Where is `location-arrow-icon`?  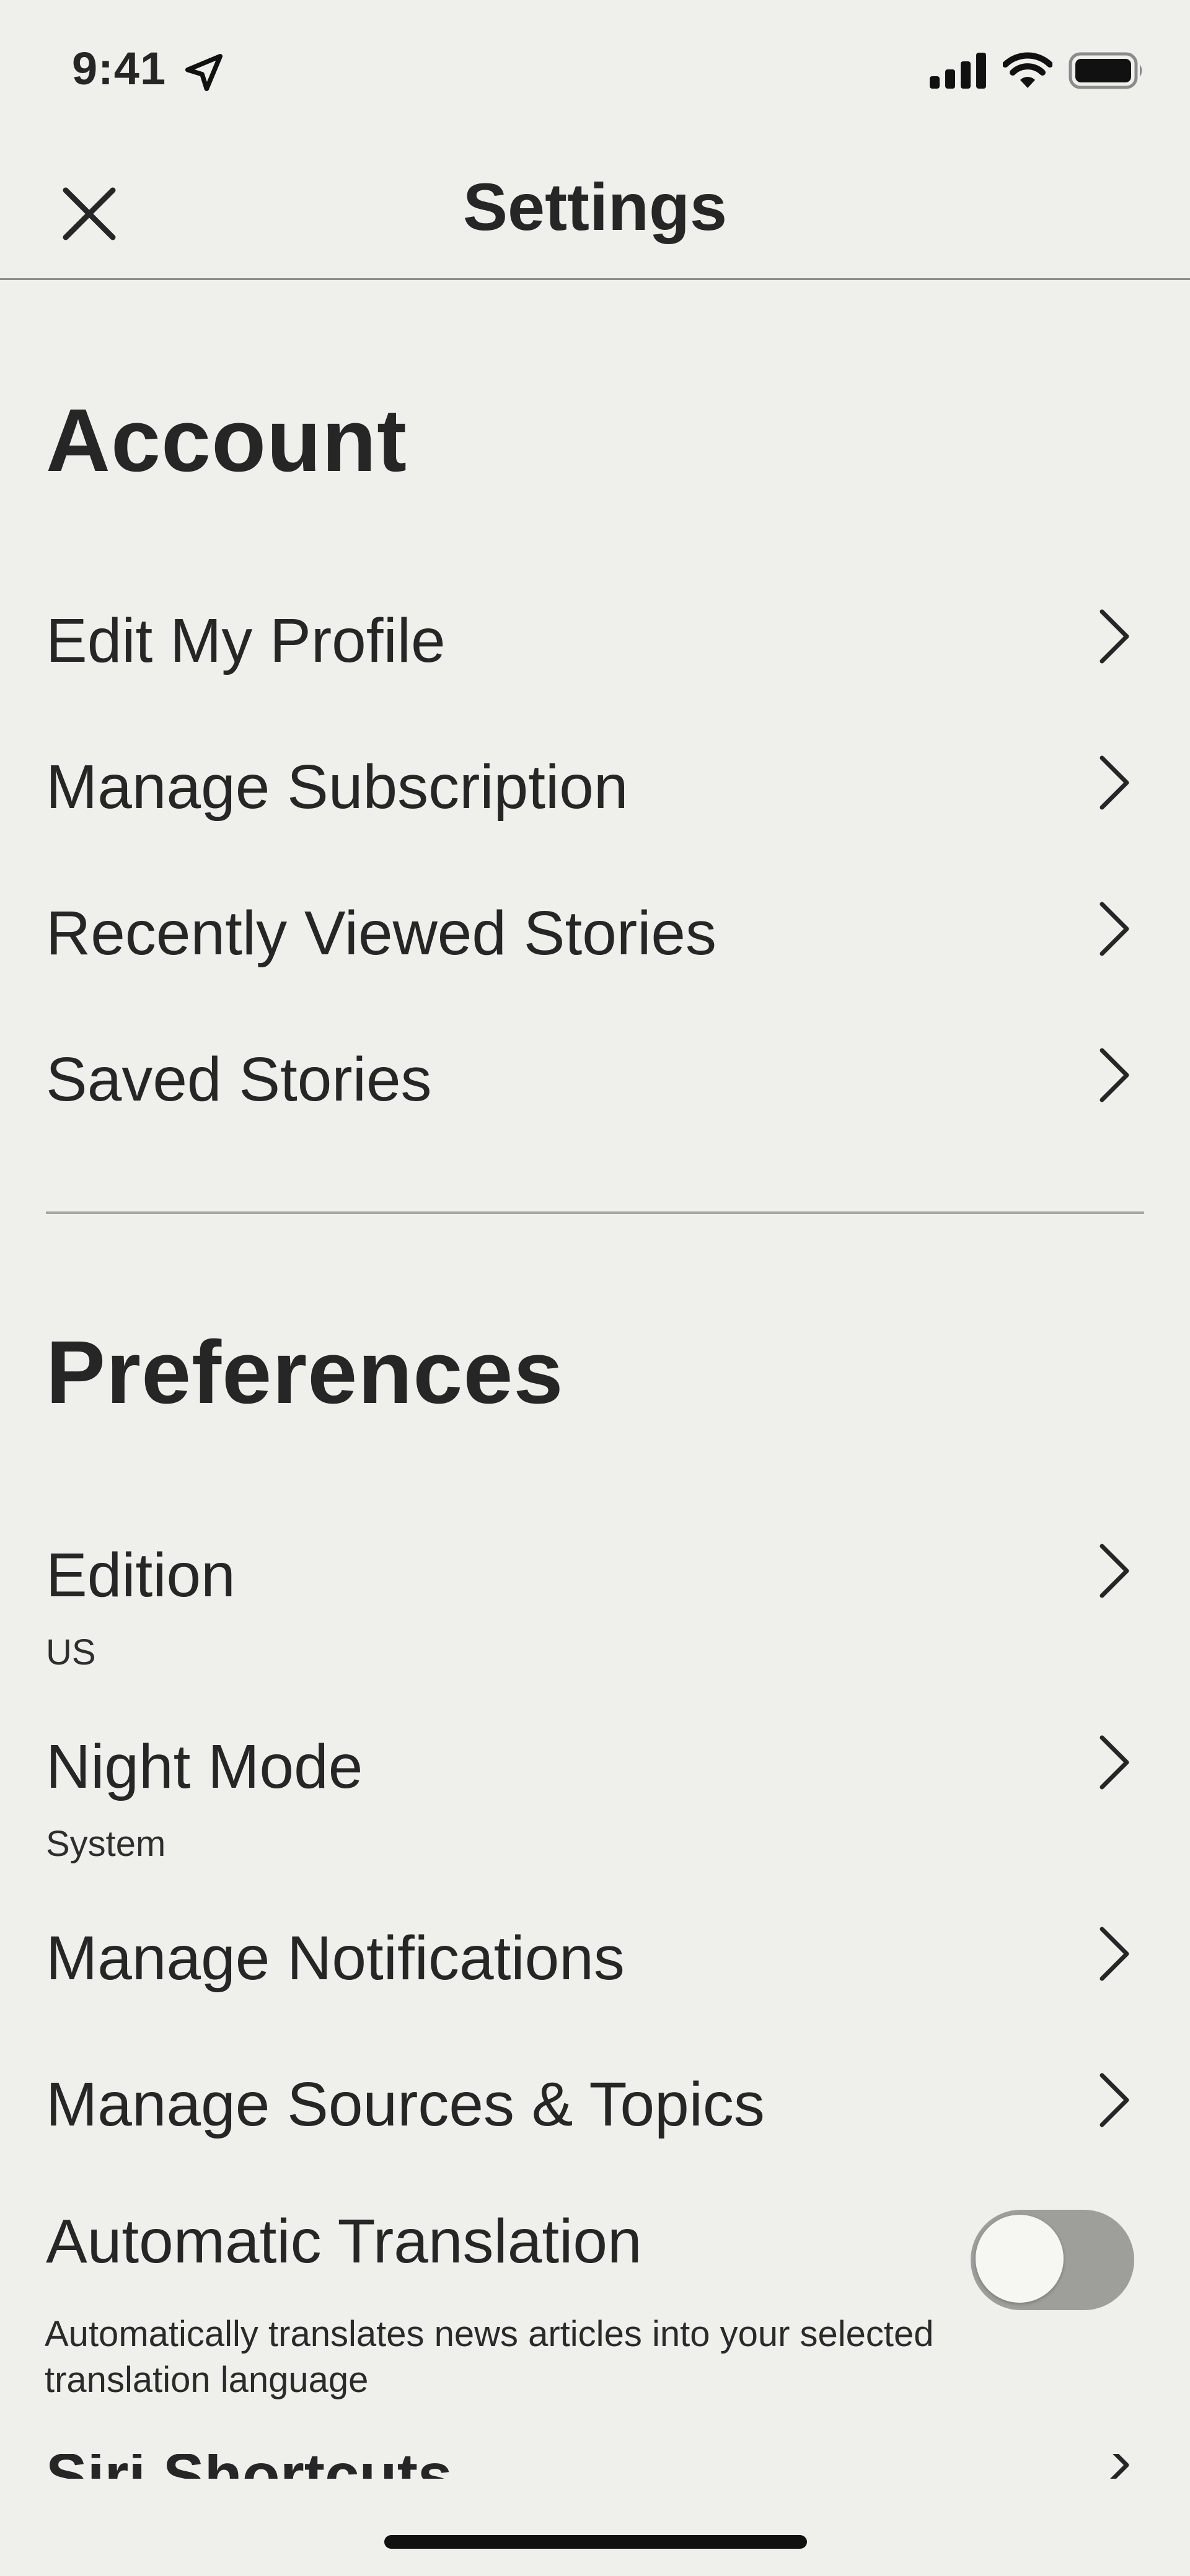
location-arrow-icon is located at coordinates (204, 72).